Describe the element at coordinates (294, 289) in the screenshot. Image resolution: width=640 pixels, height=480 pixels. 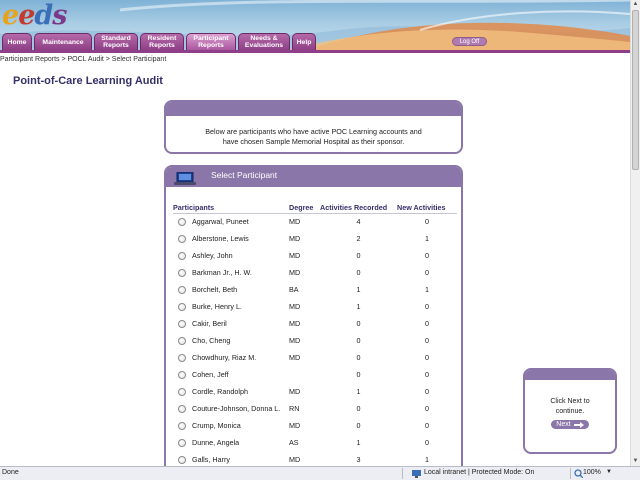
I see `degree-cell: BA` at that location.